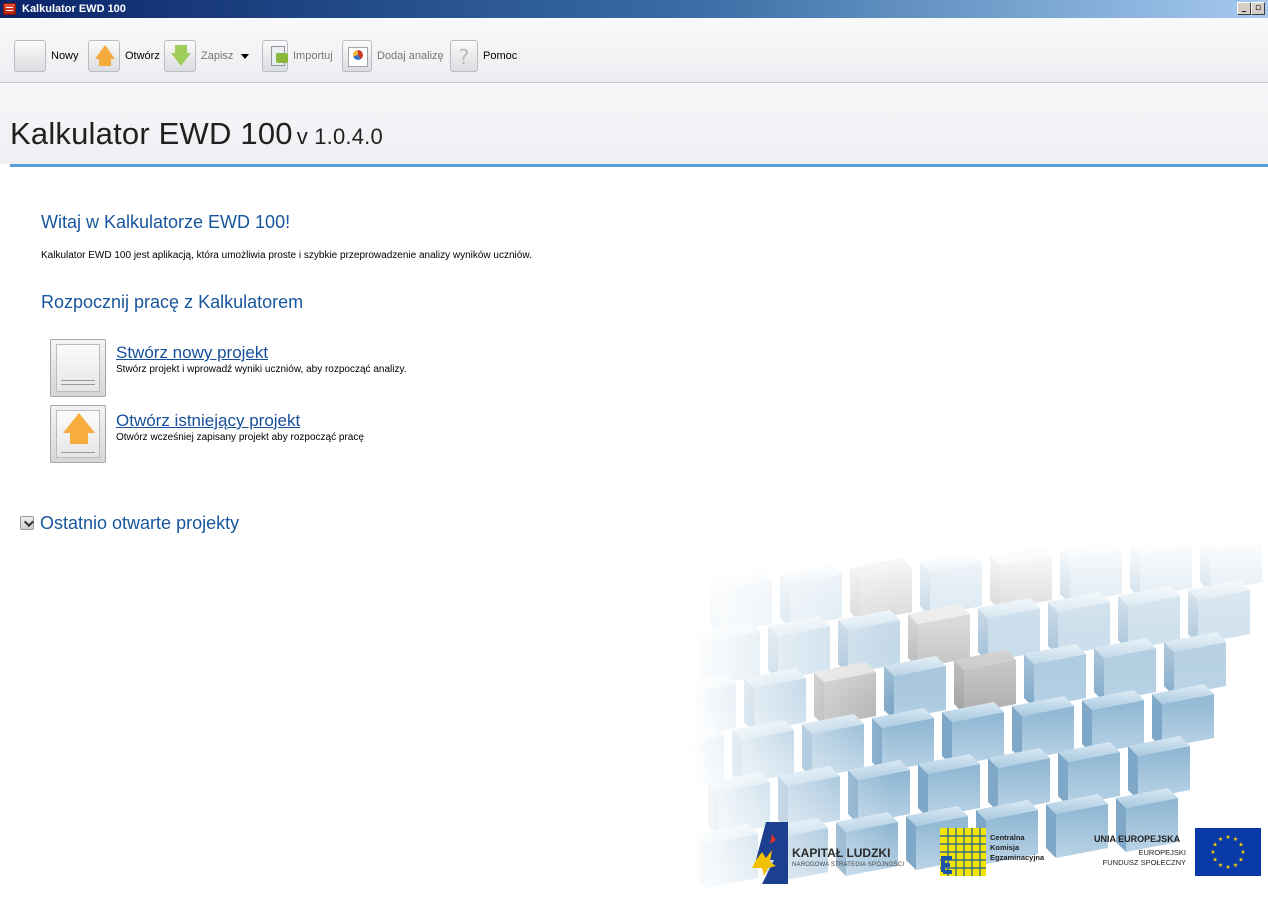  What do you see at coordinates (770, 853) in the screenshot?
I see `kapital-ludzki-logo-icon` at bounding box center [770, 853].